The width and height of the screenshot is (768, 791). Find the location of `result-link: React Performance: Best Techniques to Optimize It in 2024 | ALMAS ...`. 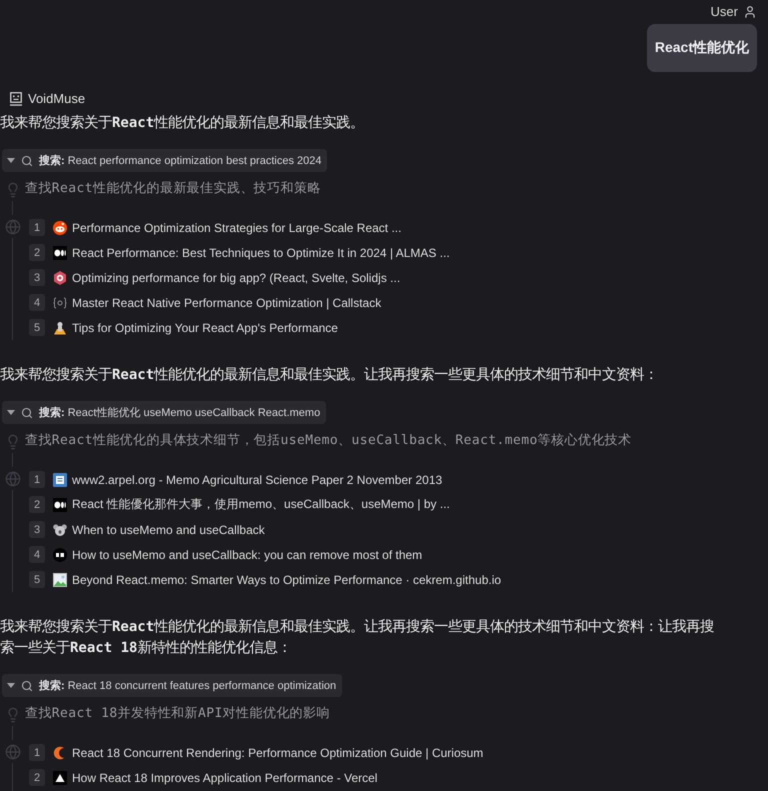

result-link: React Performance: Best Techniques to Optimize It in 2024 | ALMAS ... is located at coordinates (261, 253).